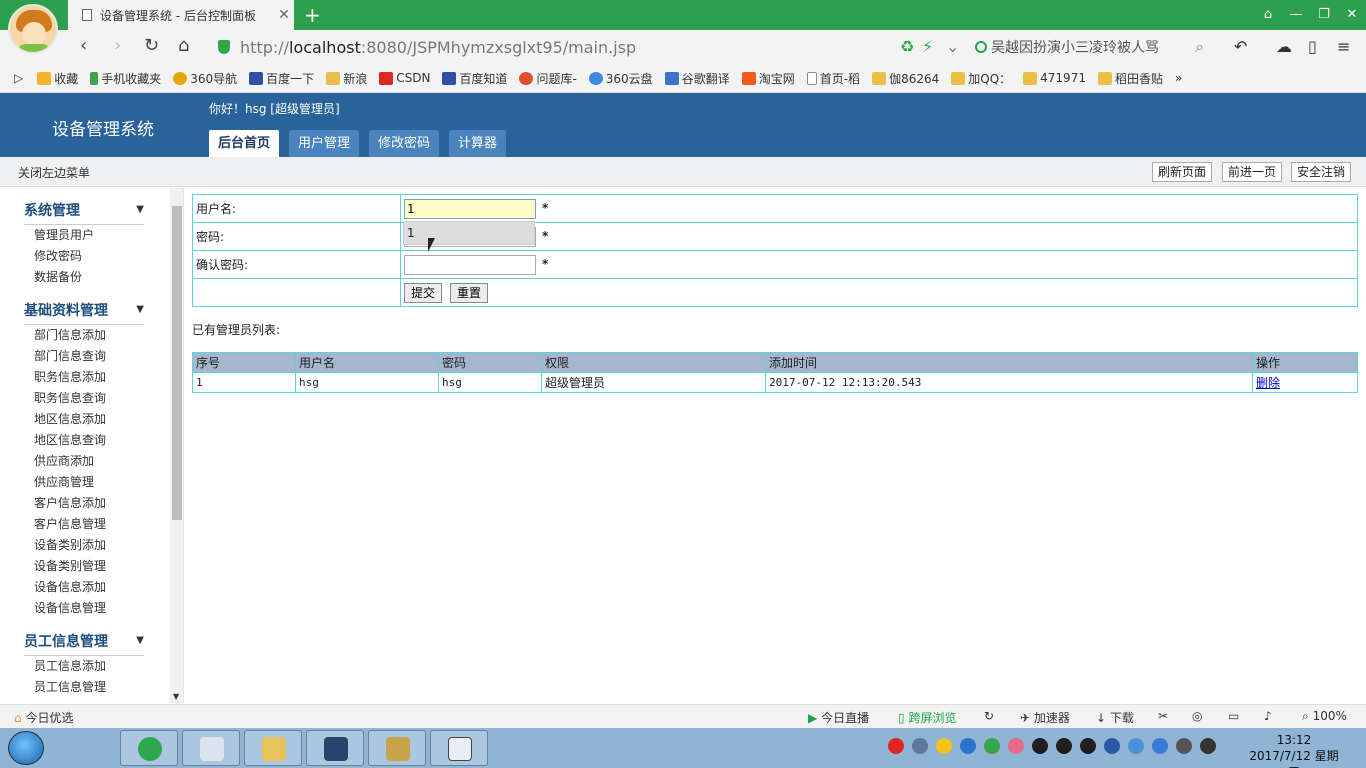  What do you see at coordinates (1240, 46) in the screenshot?
I see `undo-icon: ↶` at bounding box center [1240, 46].